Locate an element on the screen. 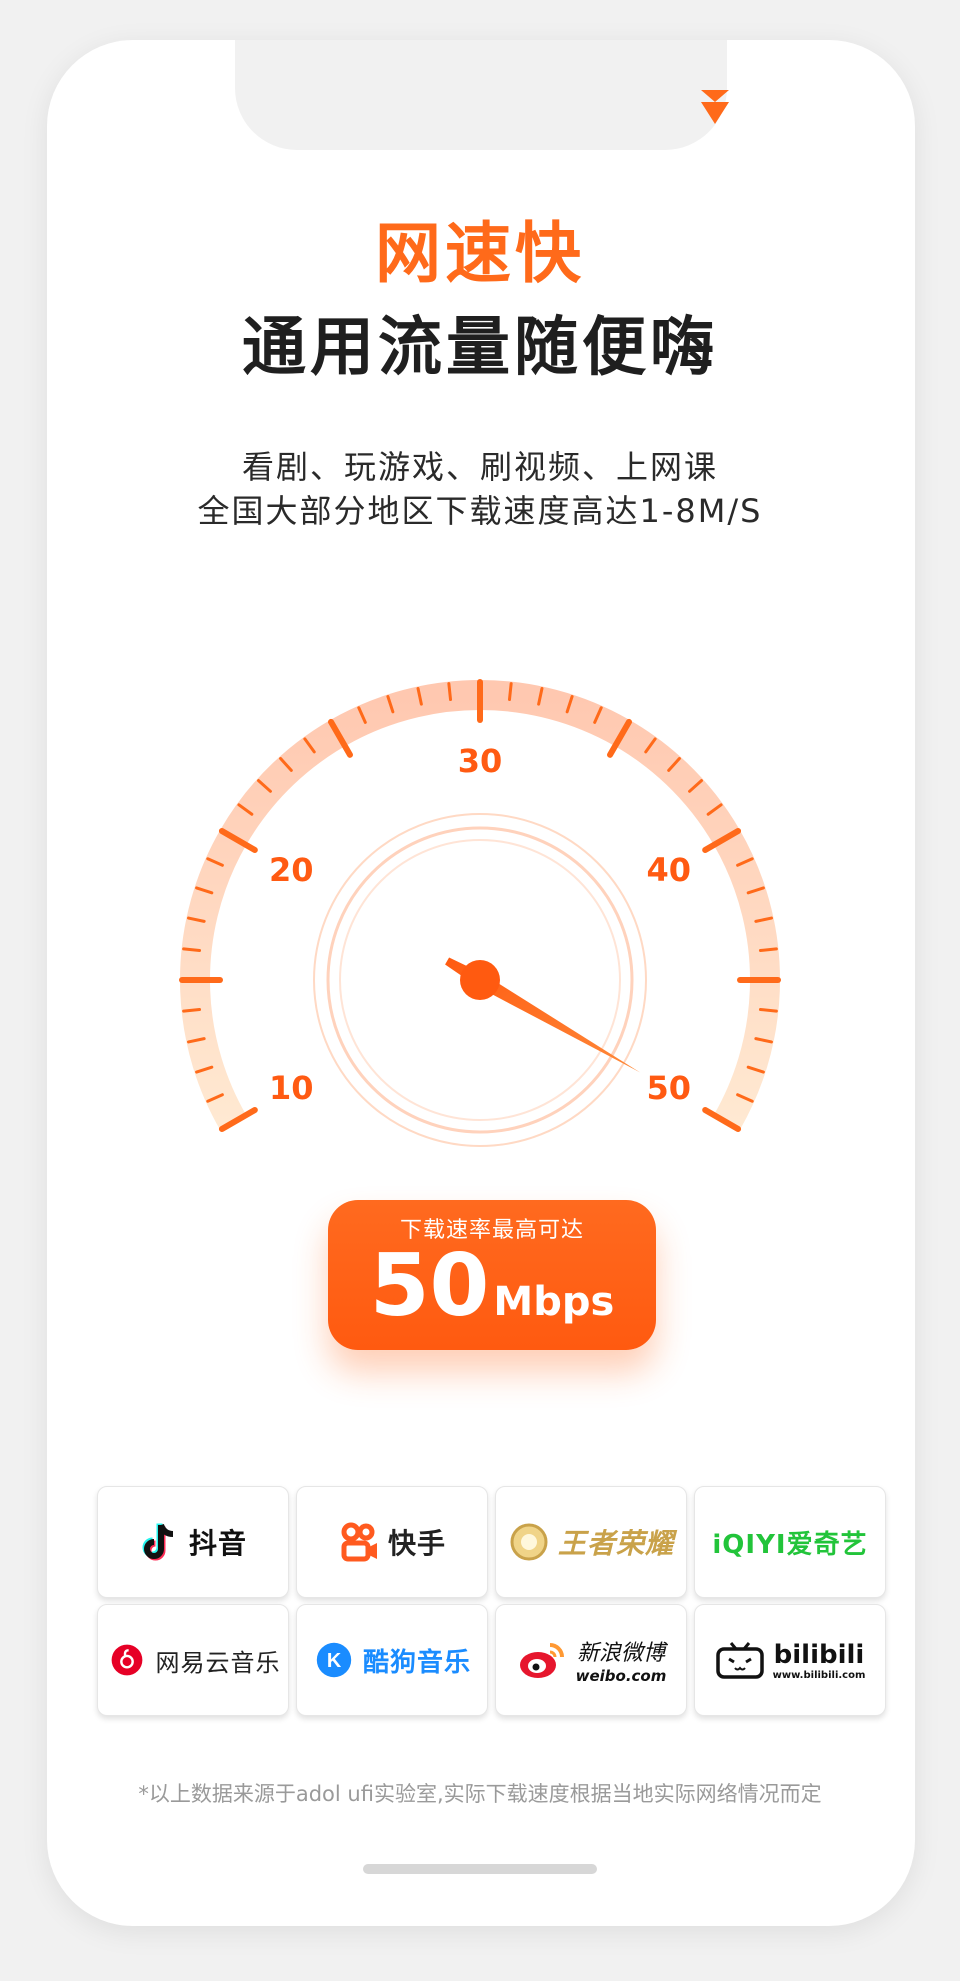  home-indicator is located at coordinates (480, 1869).